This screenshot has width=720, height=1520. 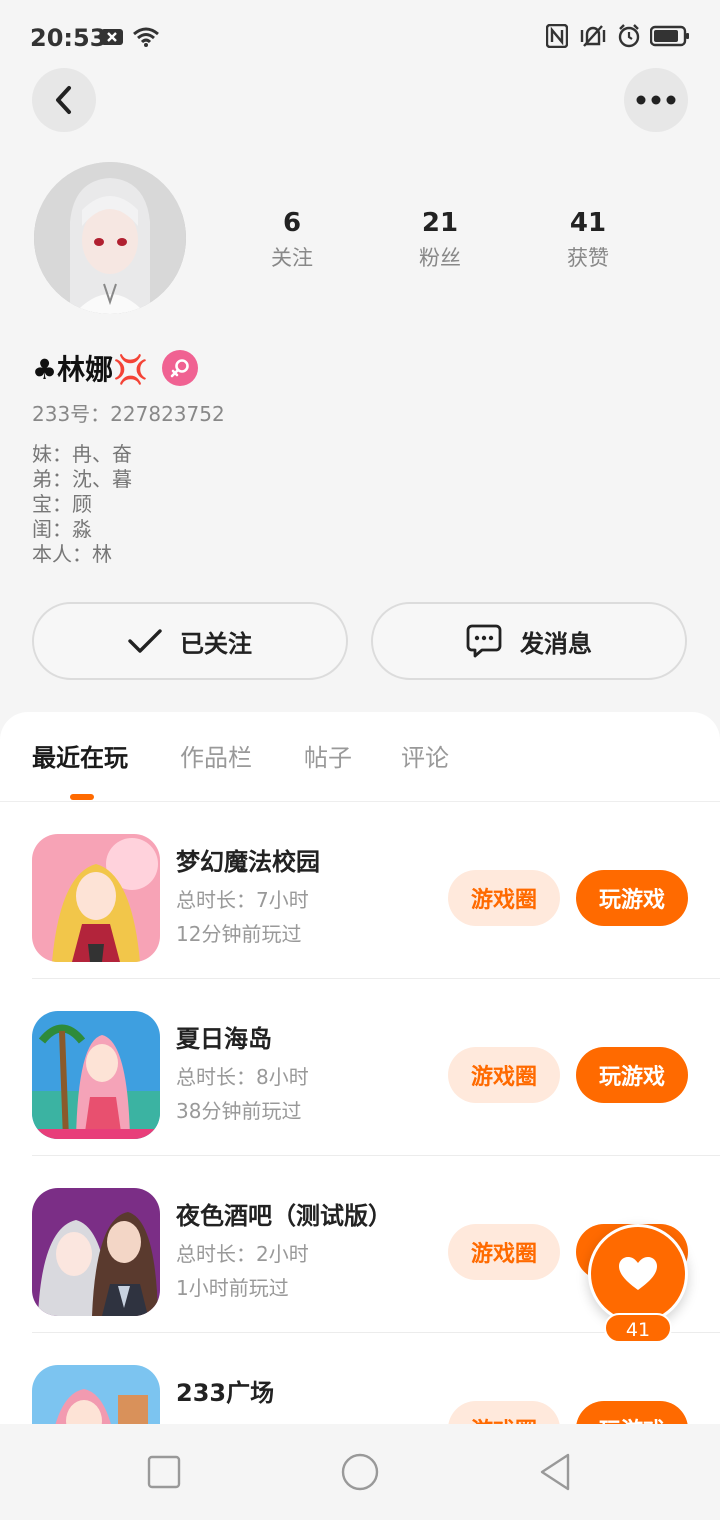 I want to click on stat-followers: 21 粉丝, so click(x=440, y=239).